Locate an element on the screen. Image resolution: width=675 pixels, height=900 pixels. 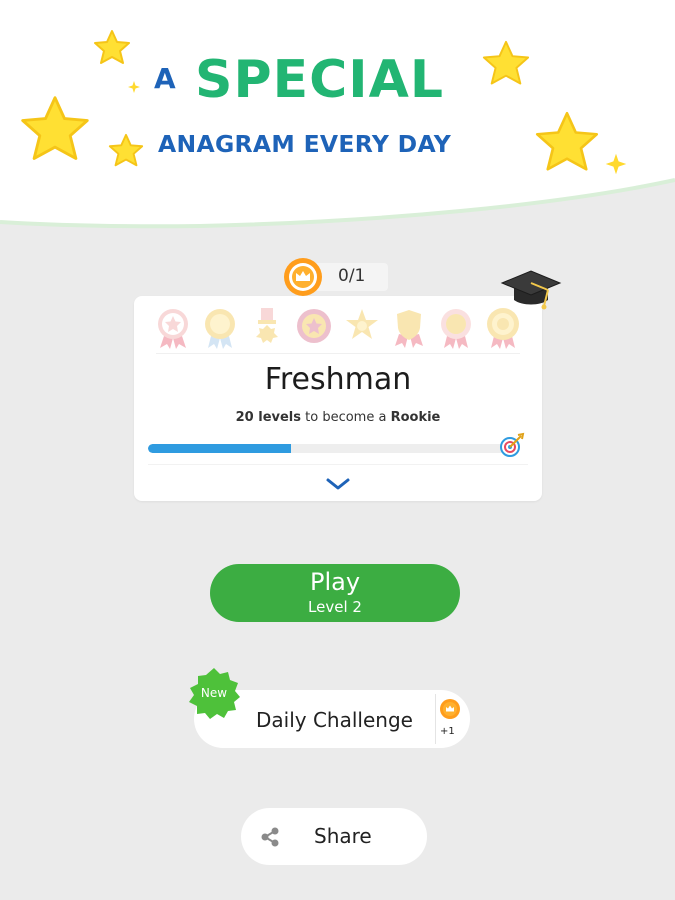
rank-title: Freshman is located at coordinates (338, 379).